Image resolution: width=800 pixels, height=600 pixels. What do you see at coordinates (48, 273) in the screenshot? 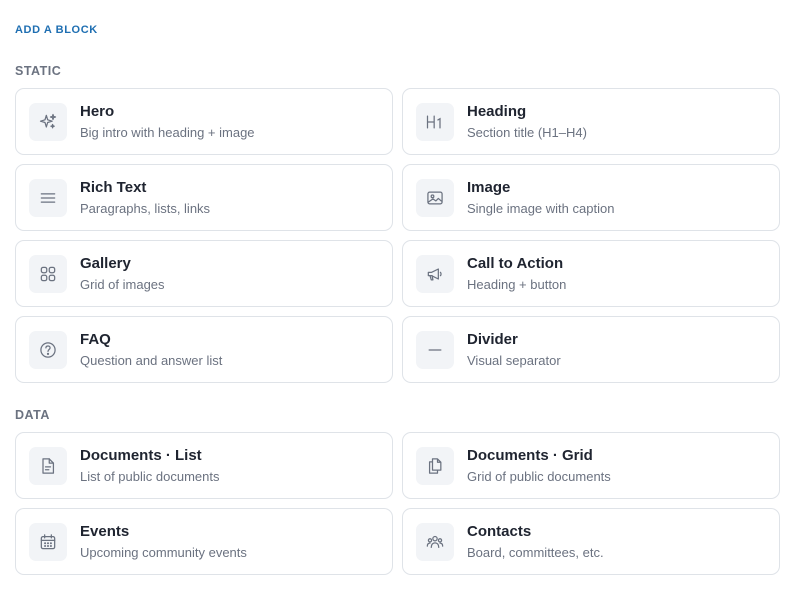
I see `grid-icon` at bounding box center [48, 273].